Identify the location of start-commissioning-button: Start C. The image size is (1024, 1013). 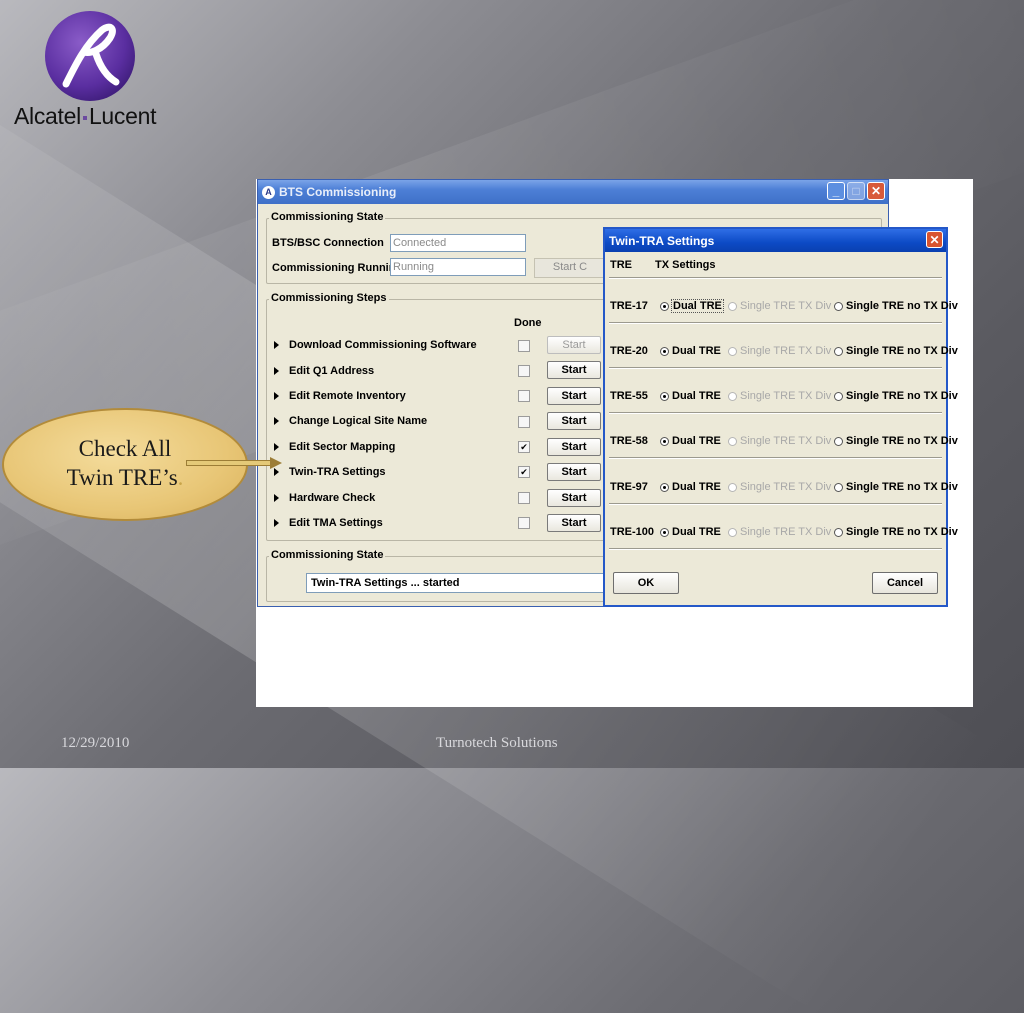
(570, 268).